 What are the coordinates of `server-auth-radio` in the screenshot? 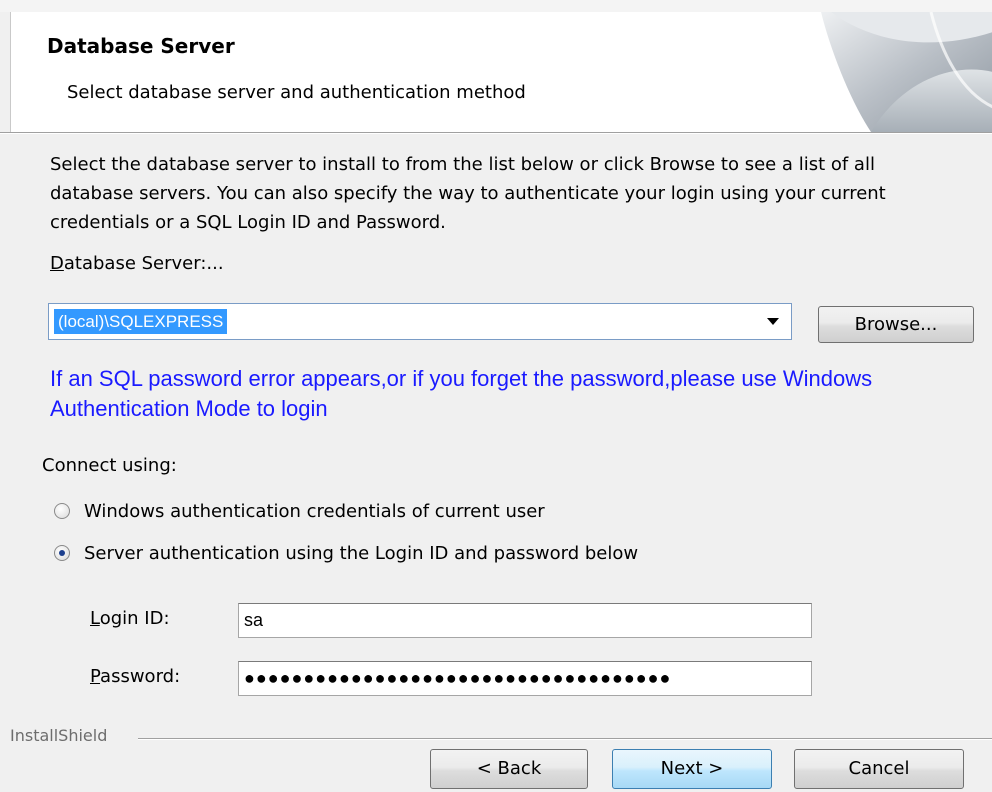 It's located at (62, 553).